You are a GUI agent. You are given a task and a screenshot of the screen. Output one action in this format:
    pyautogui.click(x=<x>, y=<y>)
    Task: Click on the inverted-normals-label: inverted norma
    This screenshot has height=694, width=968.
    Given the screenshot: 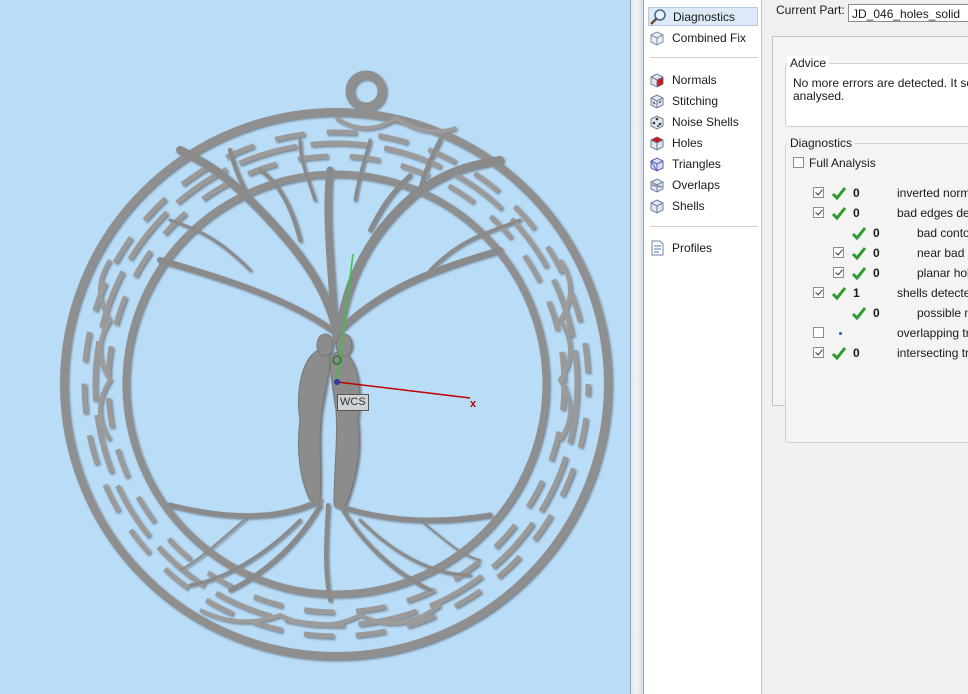 What is the action you would take?
    pyautogui.click(x=932, y=193)
    